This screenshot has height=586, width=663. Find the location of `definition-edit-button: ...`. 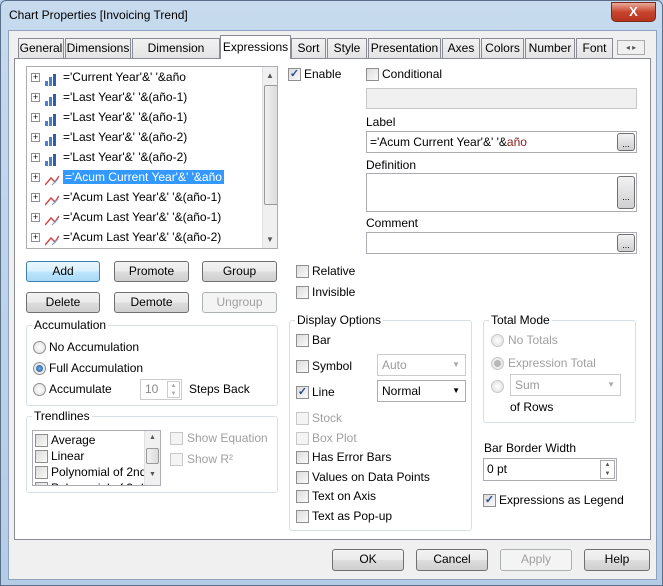

definition-edit-button: ... is located at coordinates (626, 192).